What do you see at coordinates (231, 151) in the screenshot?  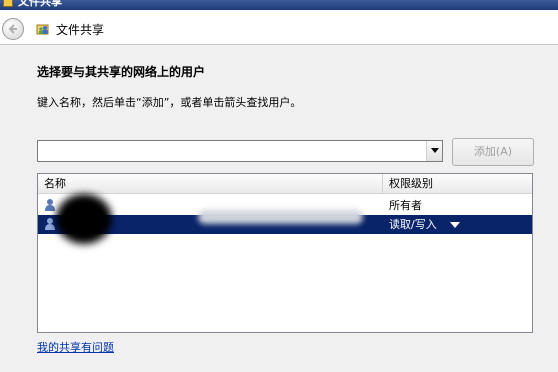 I see `user-name-input` at bounding box center [231, 151].